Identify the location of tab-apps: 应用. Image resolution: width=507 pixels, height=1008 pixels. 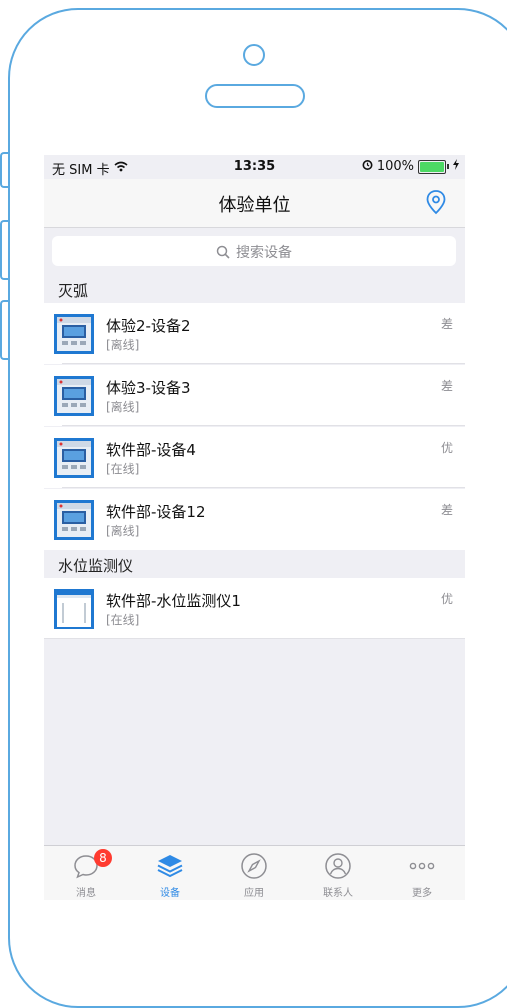
(254, 873).